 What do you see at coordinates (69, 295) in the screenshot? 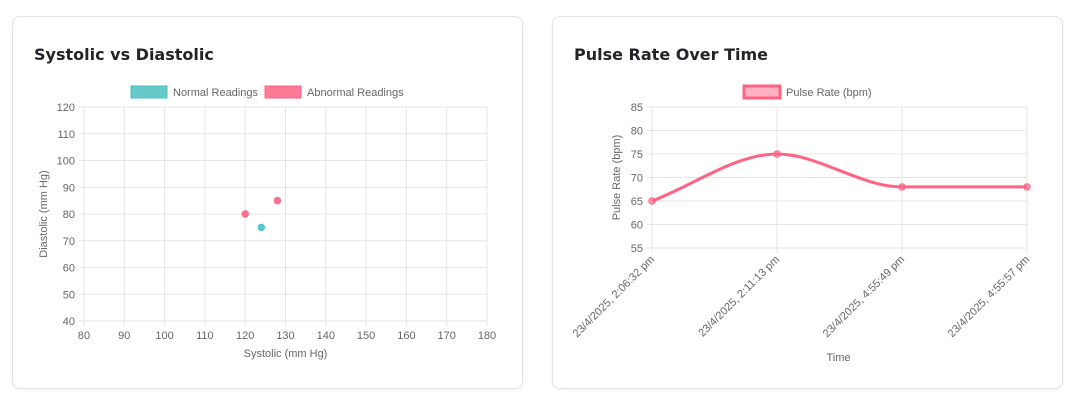
I see `y-tick-label: 50` at bounding box center [69, 295].